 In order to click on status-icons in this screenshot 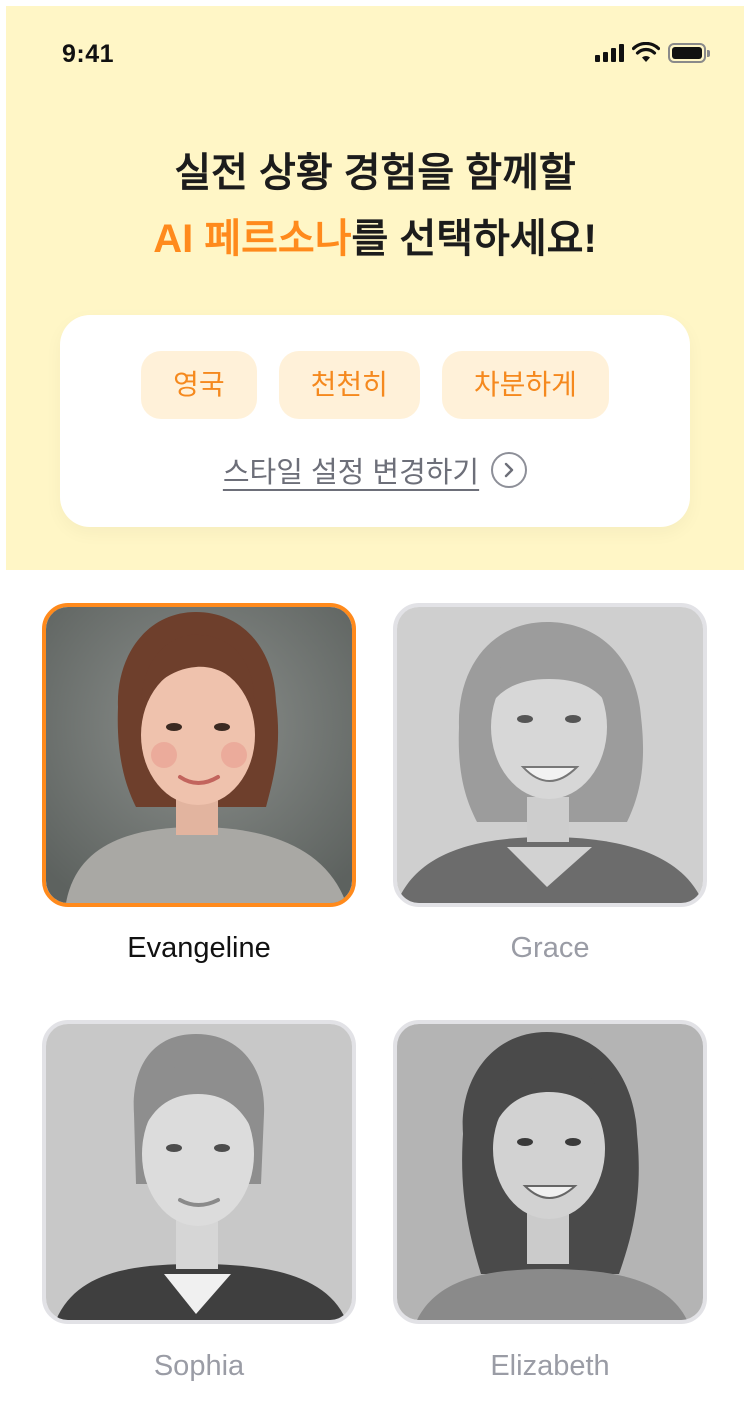, I will do `click(652, 53)`.